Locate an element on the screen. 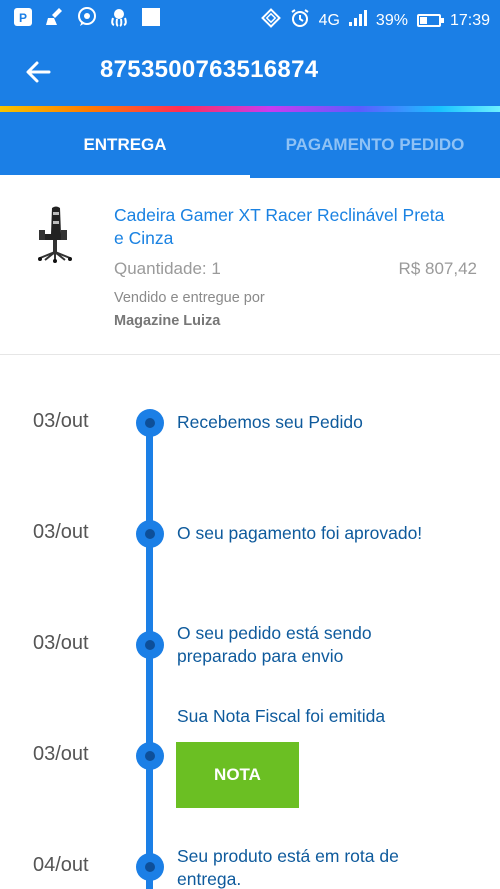 The height and width of the screenshot is (889, 500). seller-label: Vendido e entregue por is located at coordinates (189, 298).